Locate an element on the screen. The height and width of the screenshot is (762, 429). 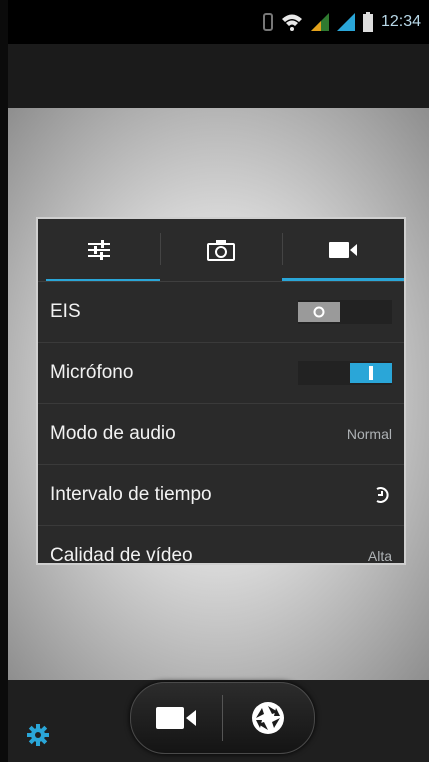
status-bar: 12:34 is located at coordinates (218, 22).